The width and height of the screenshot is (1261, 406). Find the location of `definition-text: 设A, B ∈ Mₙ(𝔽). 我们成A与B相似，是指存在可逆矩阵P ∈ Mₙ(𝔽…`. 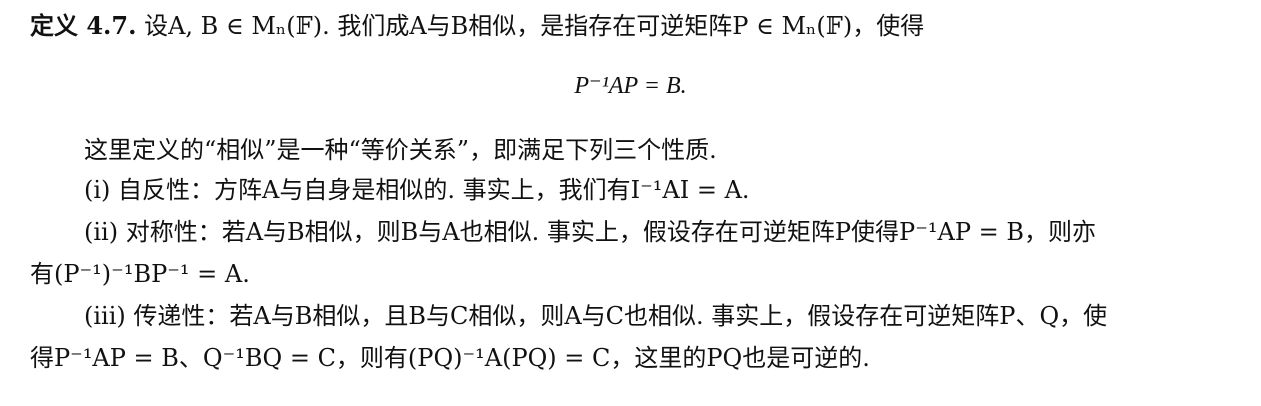

definition-text: 设A, B ∈ Mₙ(𝔽). 我们成A与B相似，是指存在可逆矩阵P ∈ Mₙ(𝔽… is located at coordinates (530, 26).